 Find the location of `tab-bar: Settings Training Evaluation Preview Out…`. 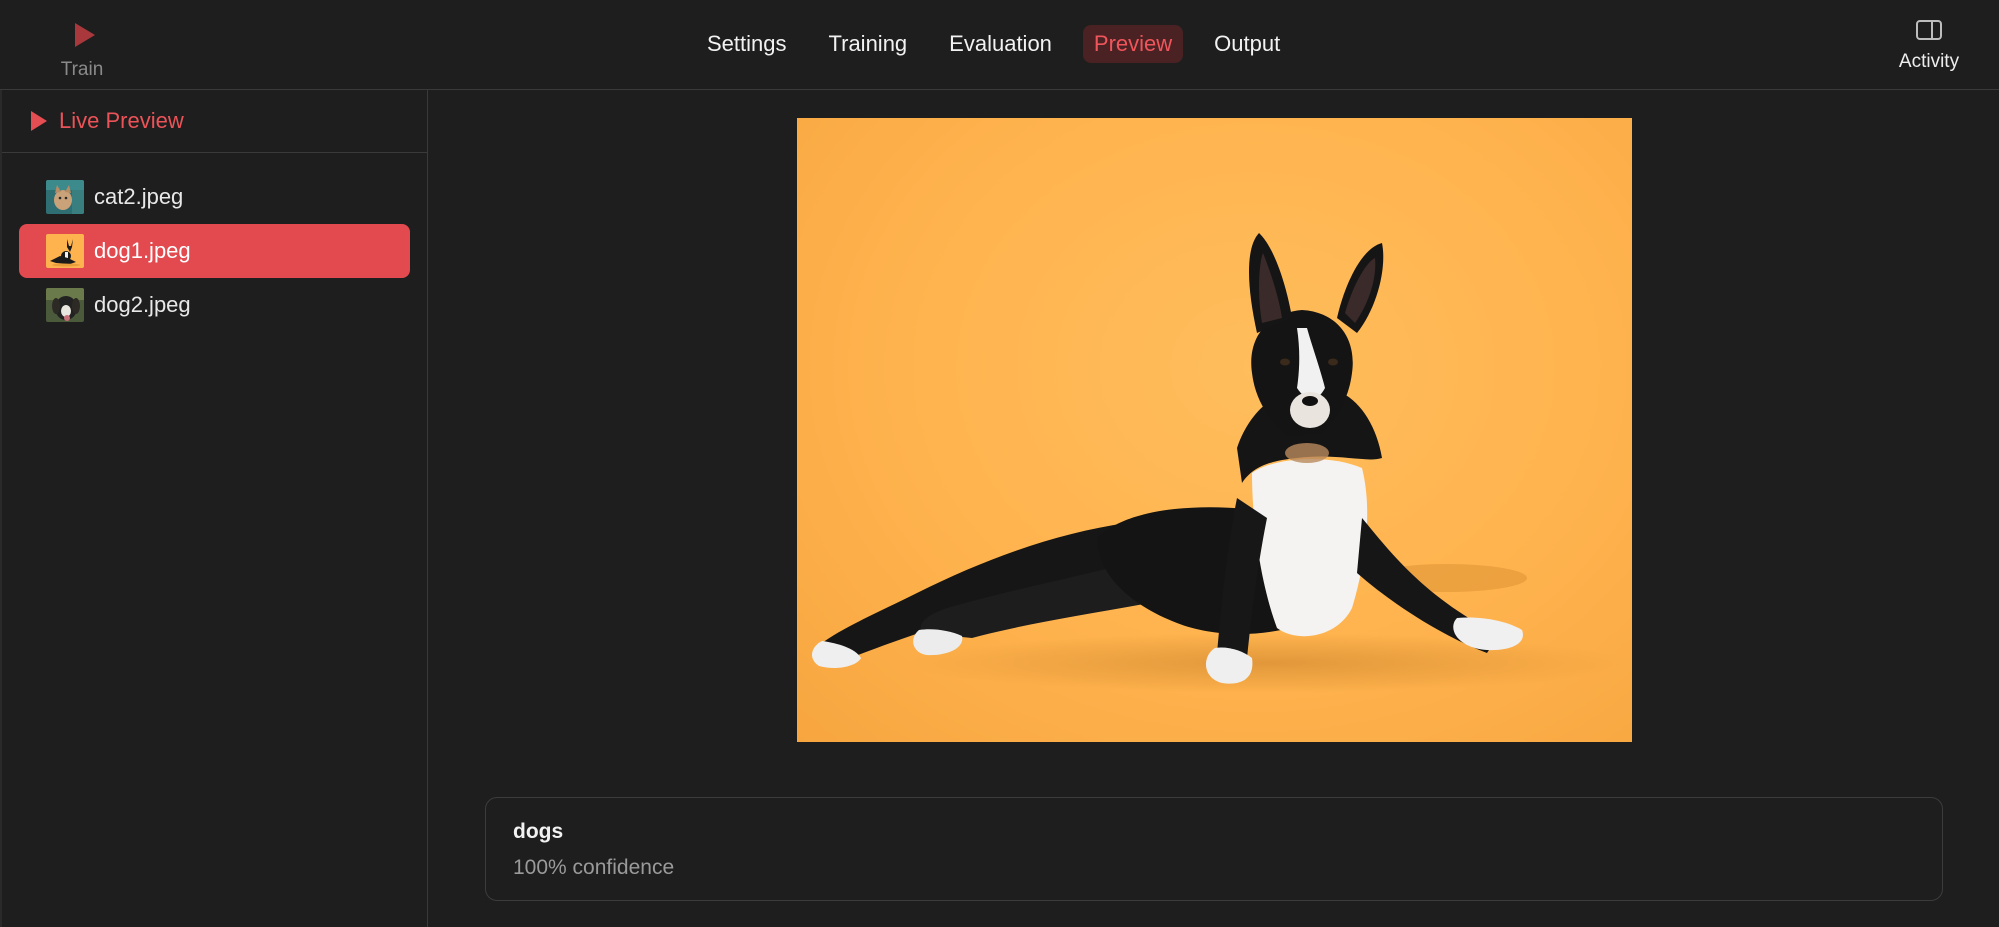

tab-bar: Settings Training Evaluation Preview Out… is located at coordinates (1003, 44).